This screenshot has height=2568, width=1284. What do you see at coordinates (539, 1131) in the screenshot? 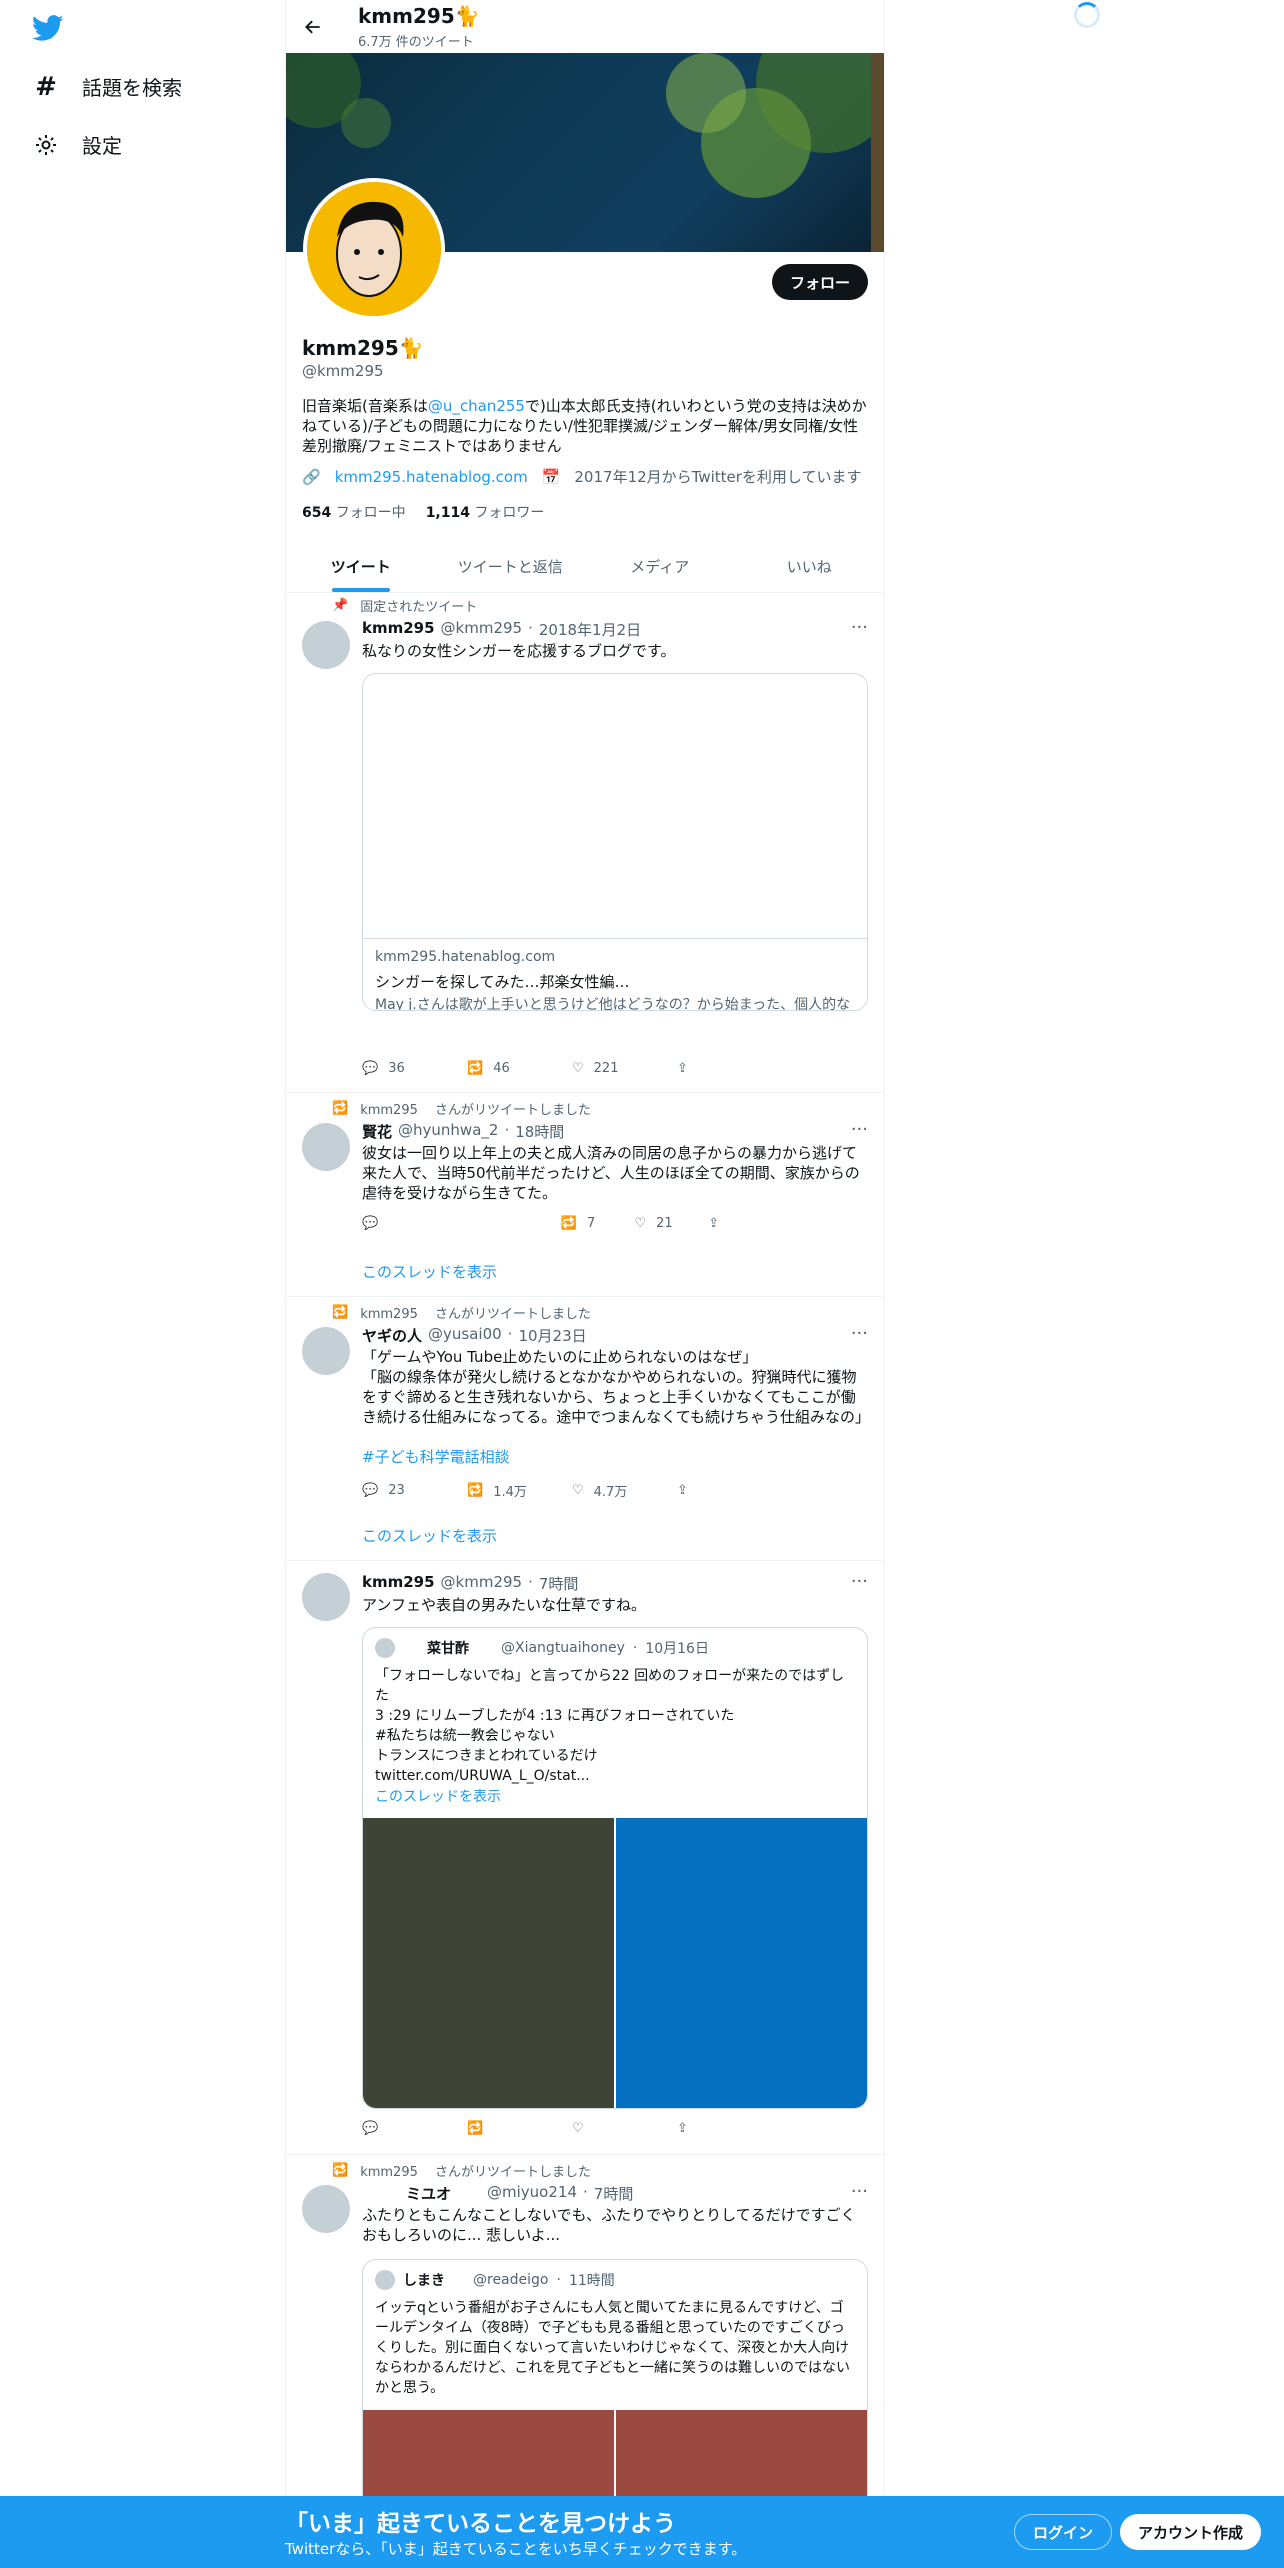
I see `tweet-date: 18時間` at bounding box center [539, 1131].